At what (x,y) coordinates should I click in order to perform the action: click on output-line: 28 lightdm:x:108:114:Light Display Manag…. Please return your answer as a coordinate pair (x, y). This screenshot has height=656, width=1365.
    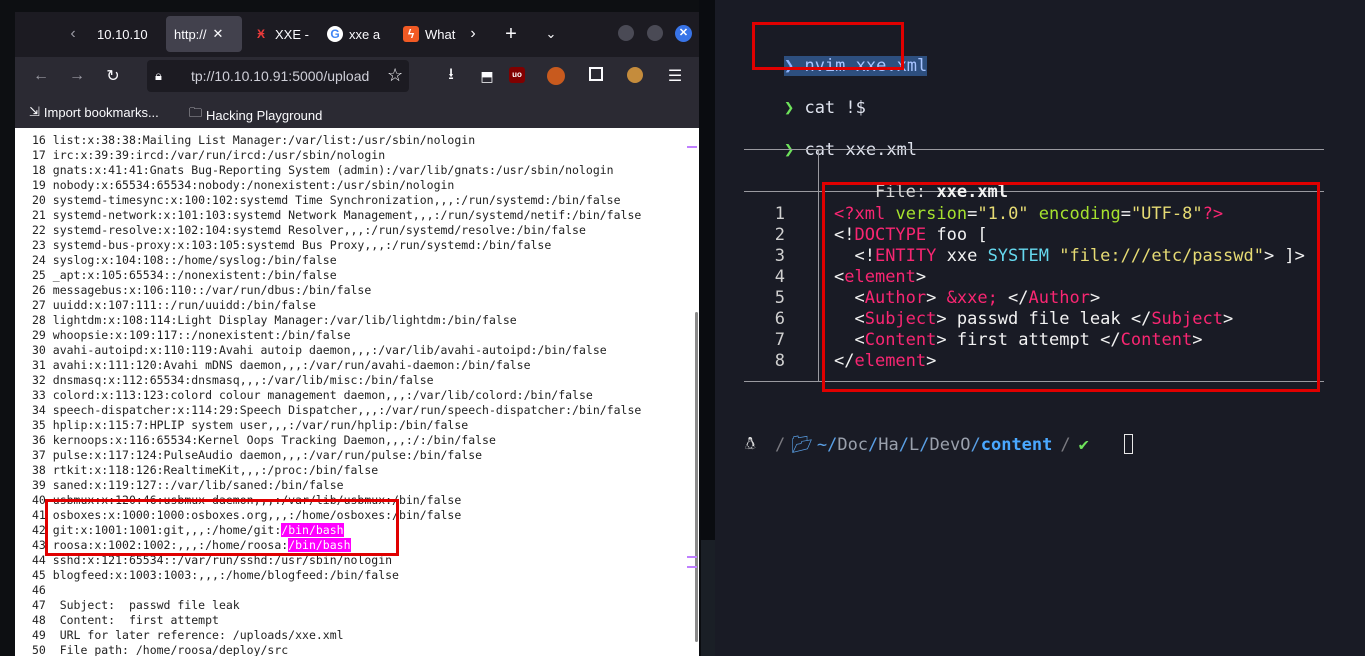
    Looking at the image, I should click on (274, 320).